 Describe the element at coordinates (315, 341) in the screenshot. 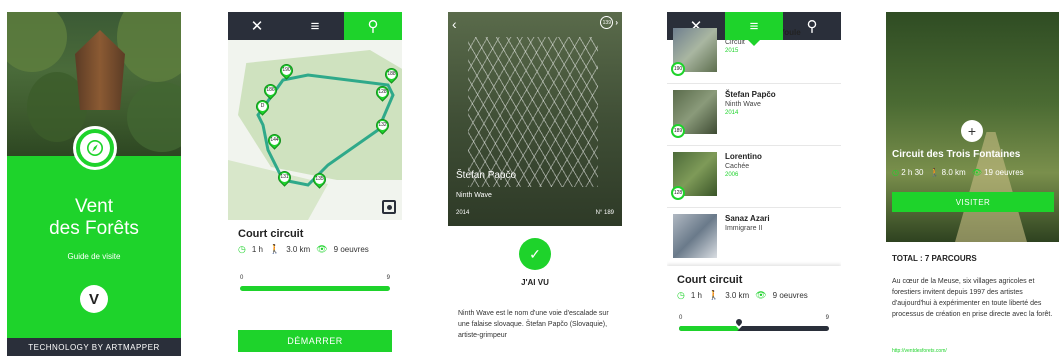

I see `start-button: DÉMARRER` at that location.